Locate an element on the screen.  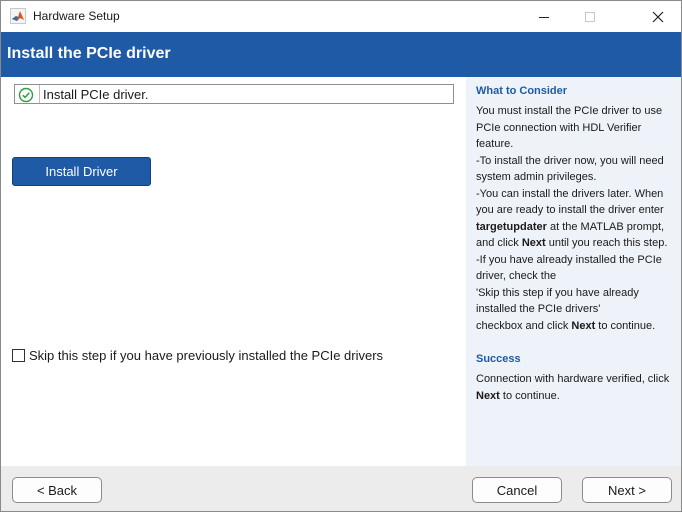
success-line: Next to continue. is located at coordinates (577, 396).